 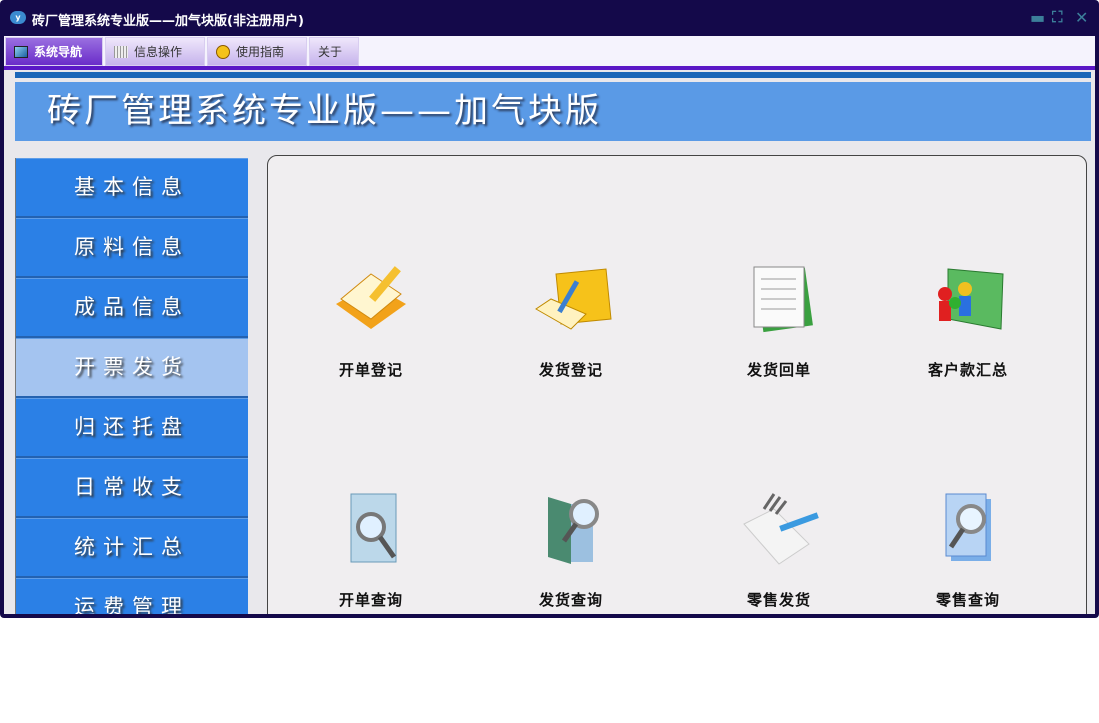 What do you see at coordinates (132, 428) in the screenshot?
I see `sidebar-item-return-pallet: 归还托盘` at bounding box center [132, 428].